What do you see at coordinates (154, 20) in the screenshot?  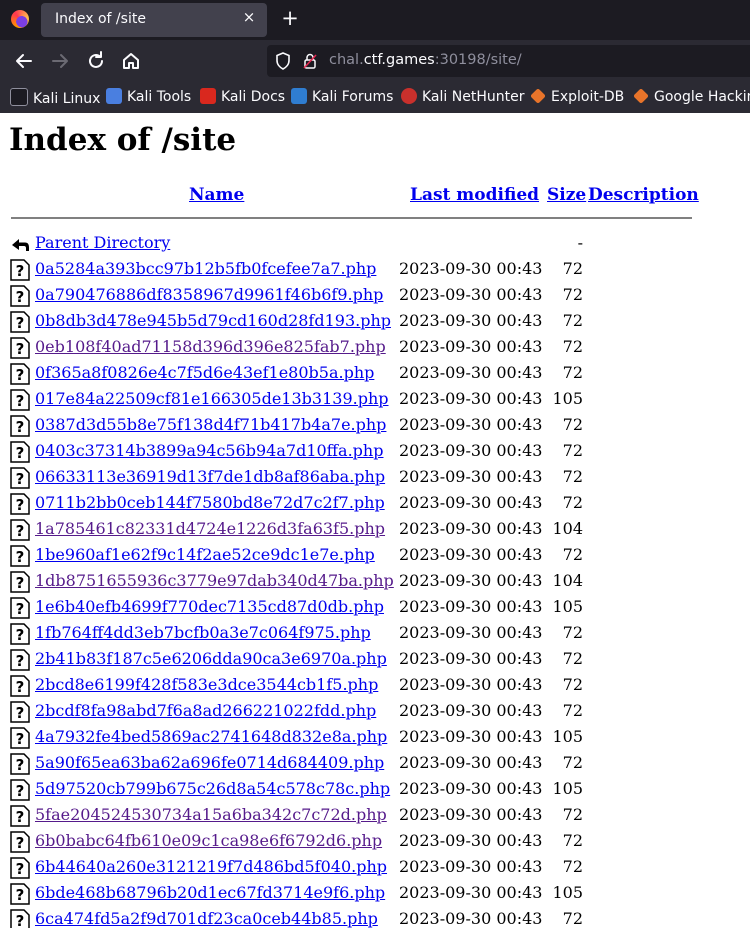 I see `tab-active: Index of /site ×` at bounding box center [154, 20].